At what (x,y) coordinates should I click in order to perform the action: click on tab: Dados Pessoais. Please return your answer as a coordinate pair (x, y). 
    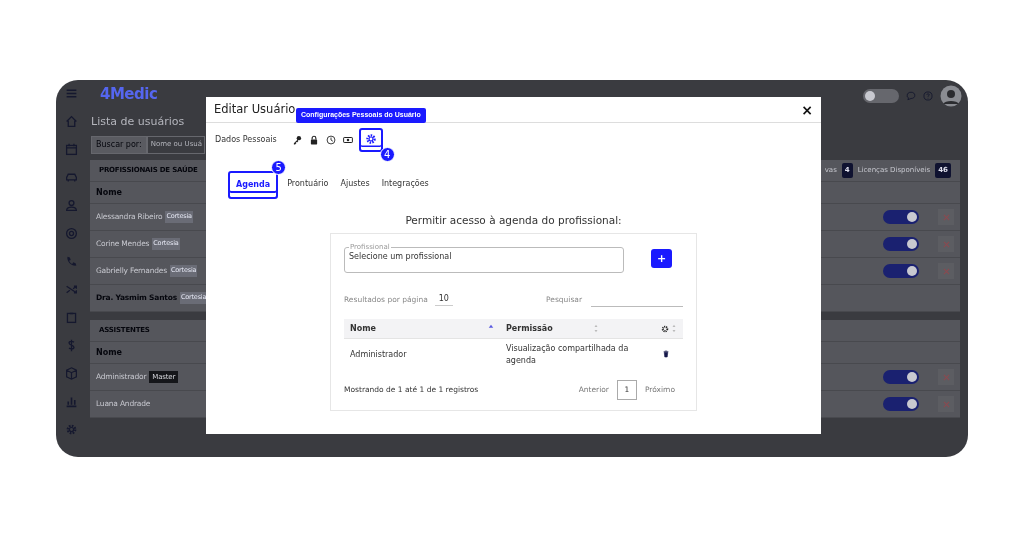
    Looking at the image, I should click on (246, 140).